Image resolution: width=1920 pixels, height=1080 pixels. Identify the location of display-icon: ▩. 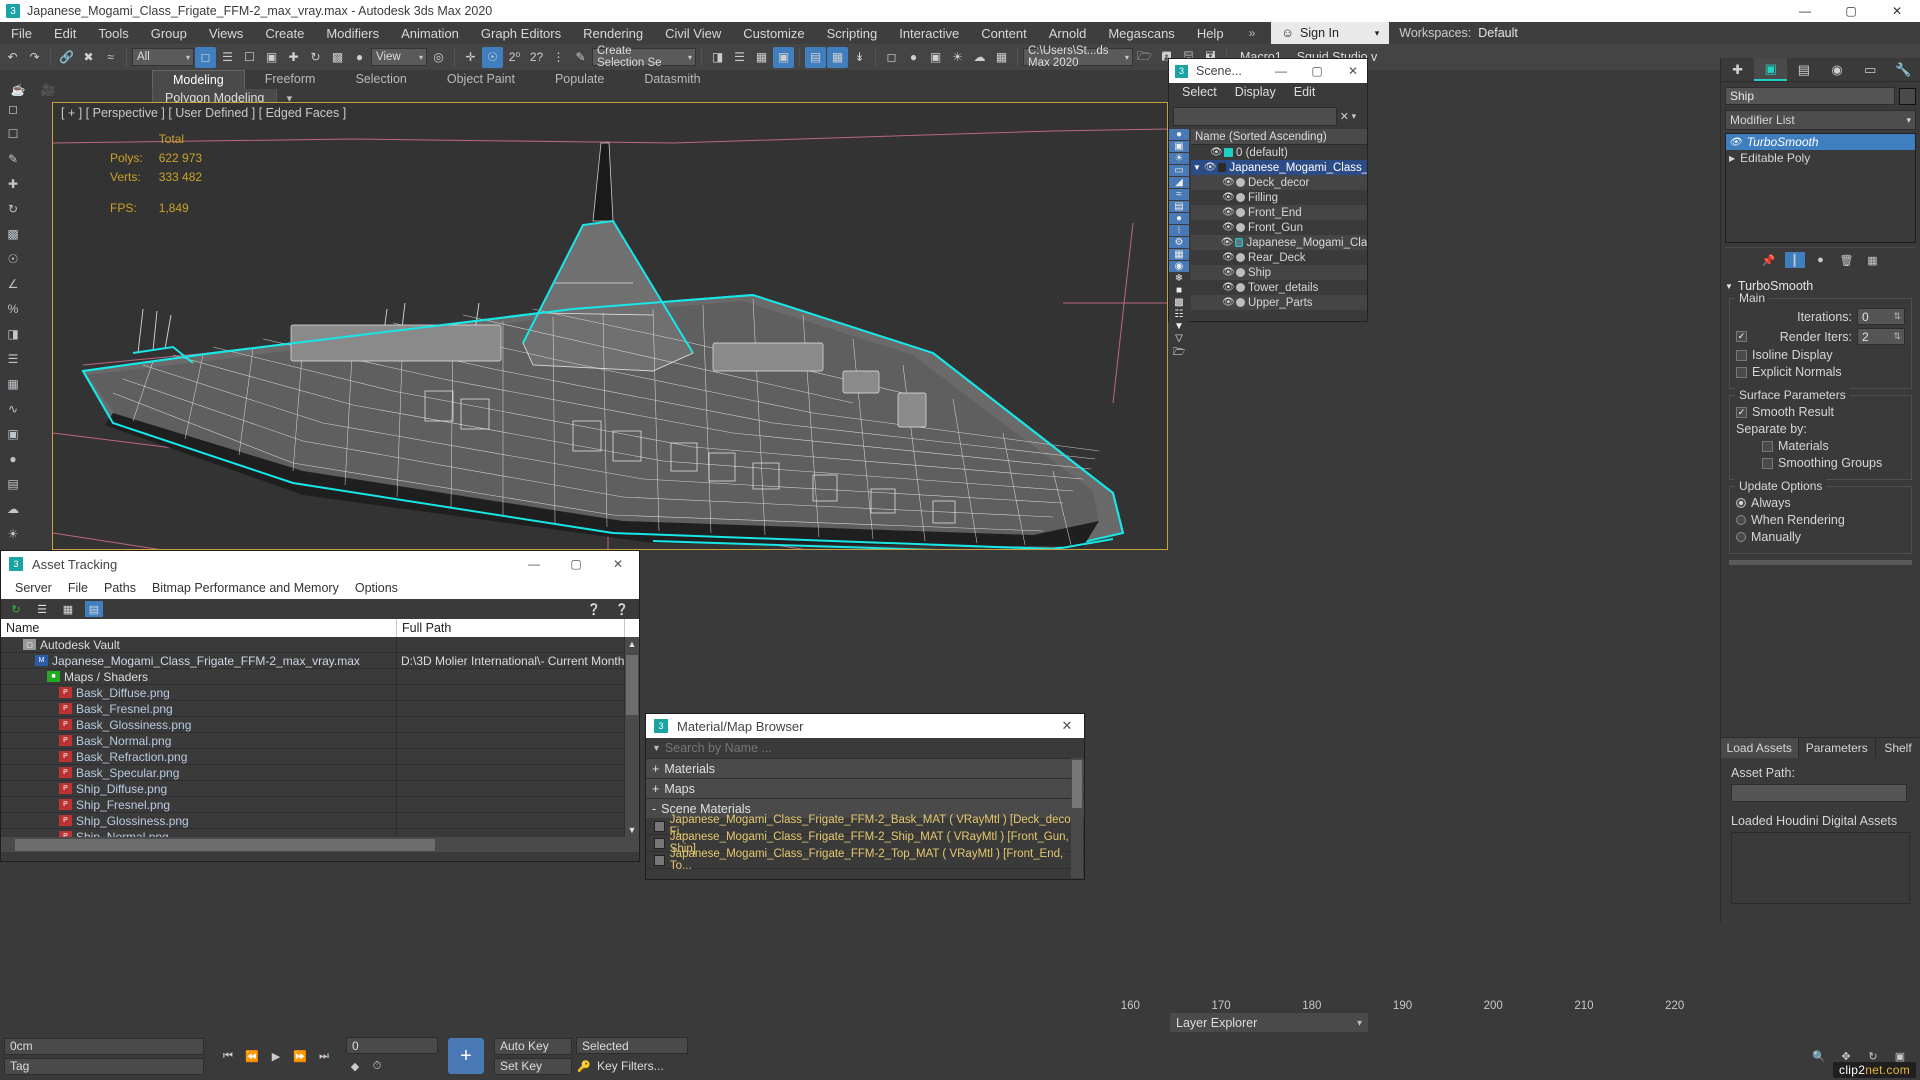
(1179, 302).